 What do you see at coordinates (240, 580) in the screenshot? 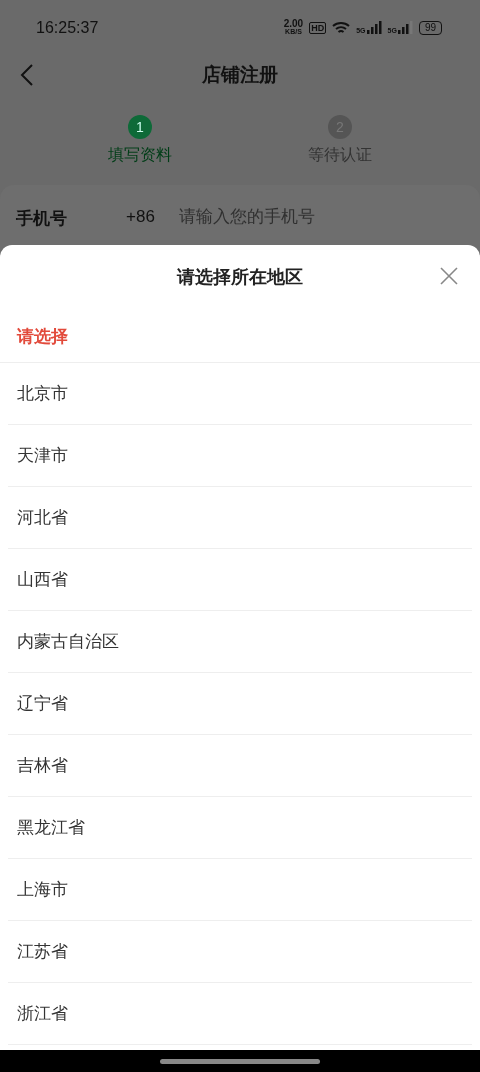
I see `region-option: 山西省` at bounding box center [240, 580].